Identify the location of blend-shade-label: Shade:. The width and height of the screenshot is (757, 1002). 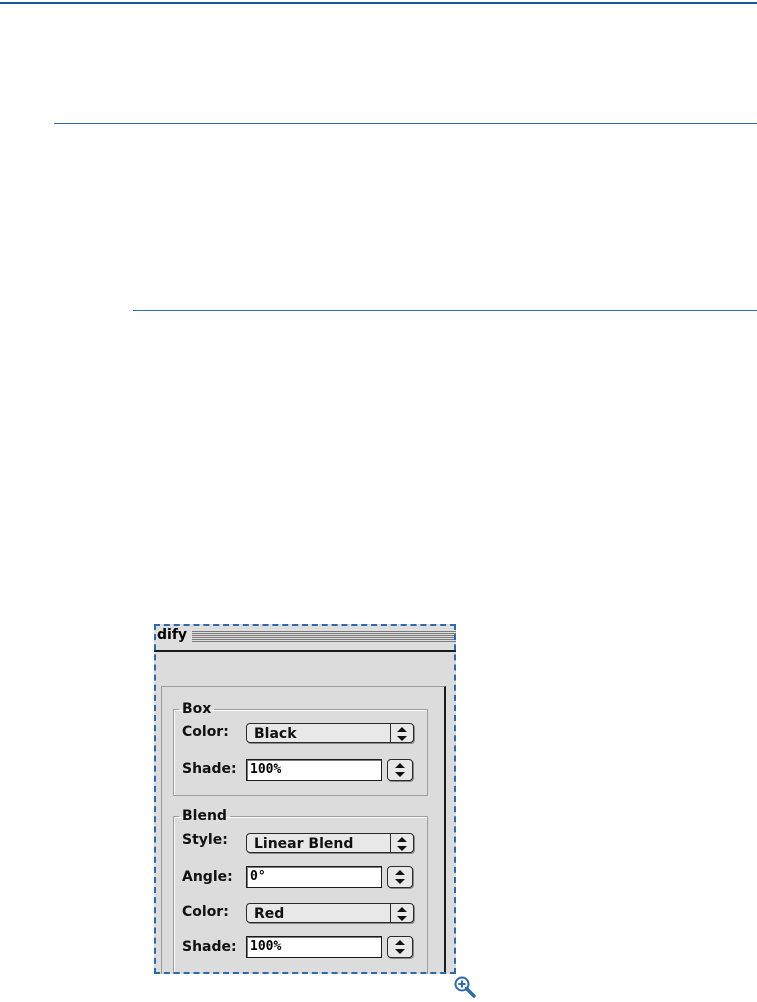
(209, 947).